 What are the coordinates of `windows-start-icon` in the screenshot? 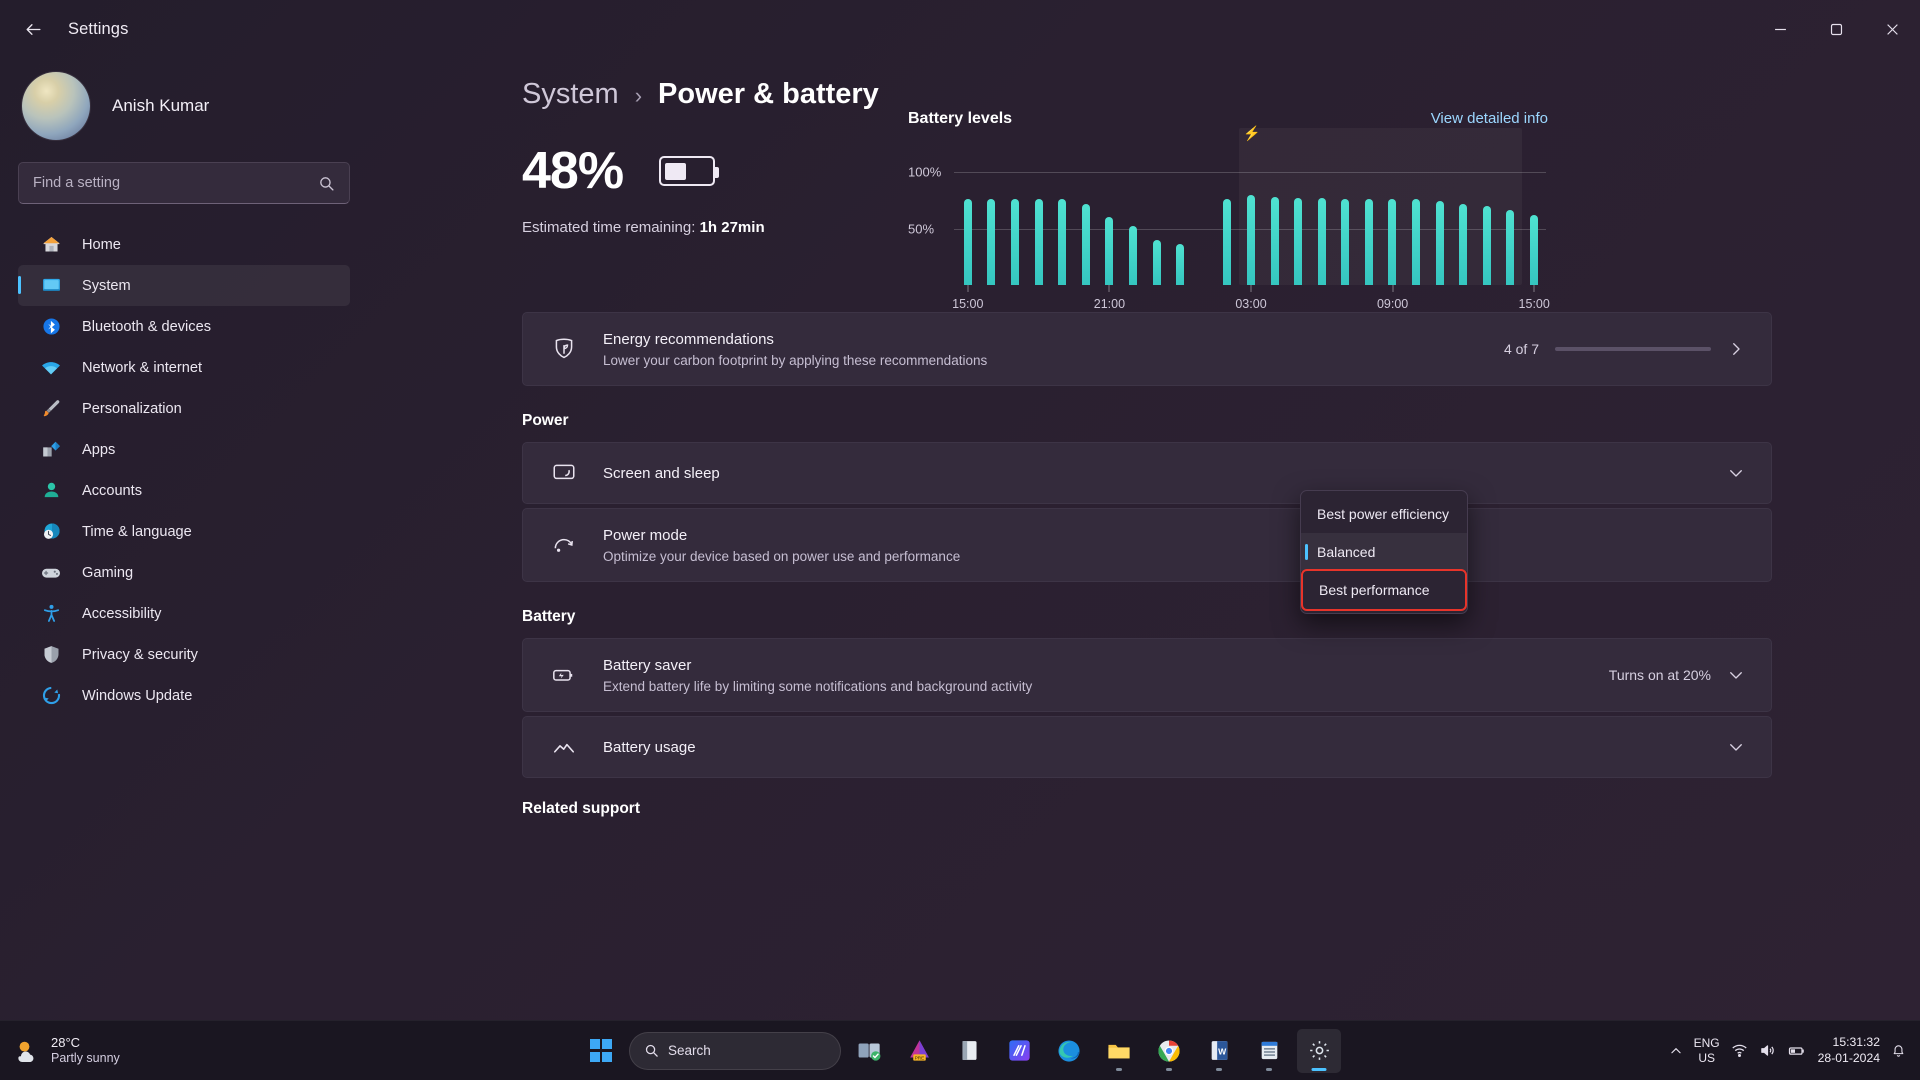 It's located at (601, 1050).